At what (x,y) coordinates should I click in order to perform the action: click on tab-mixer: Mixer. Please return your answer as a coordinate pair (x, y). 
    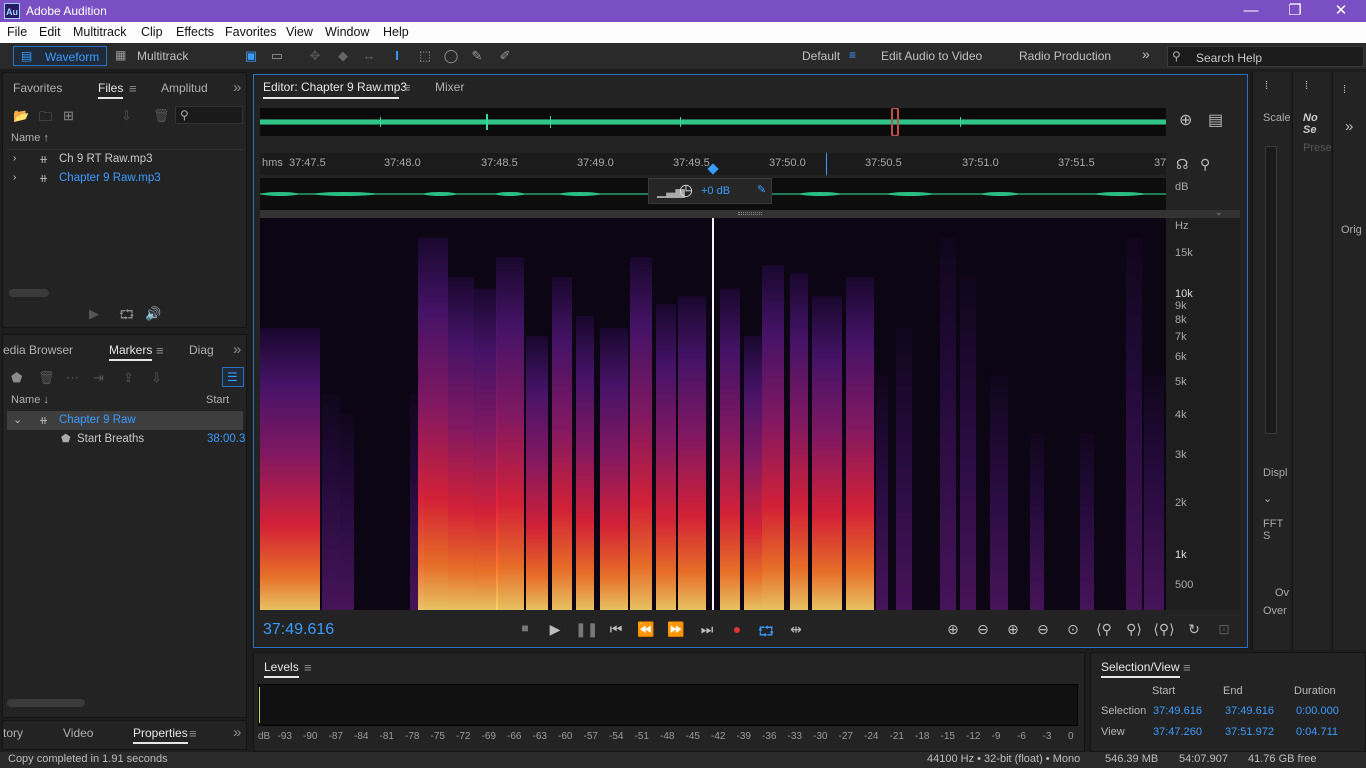
    Looking at the image, I should click on (449, 87).